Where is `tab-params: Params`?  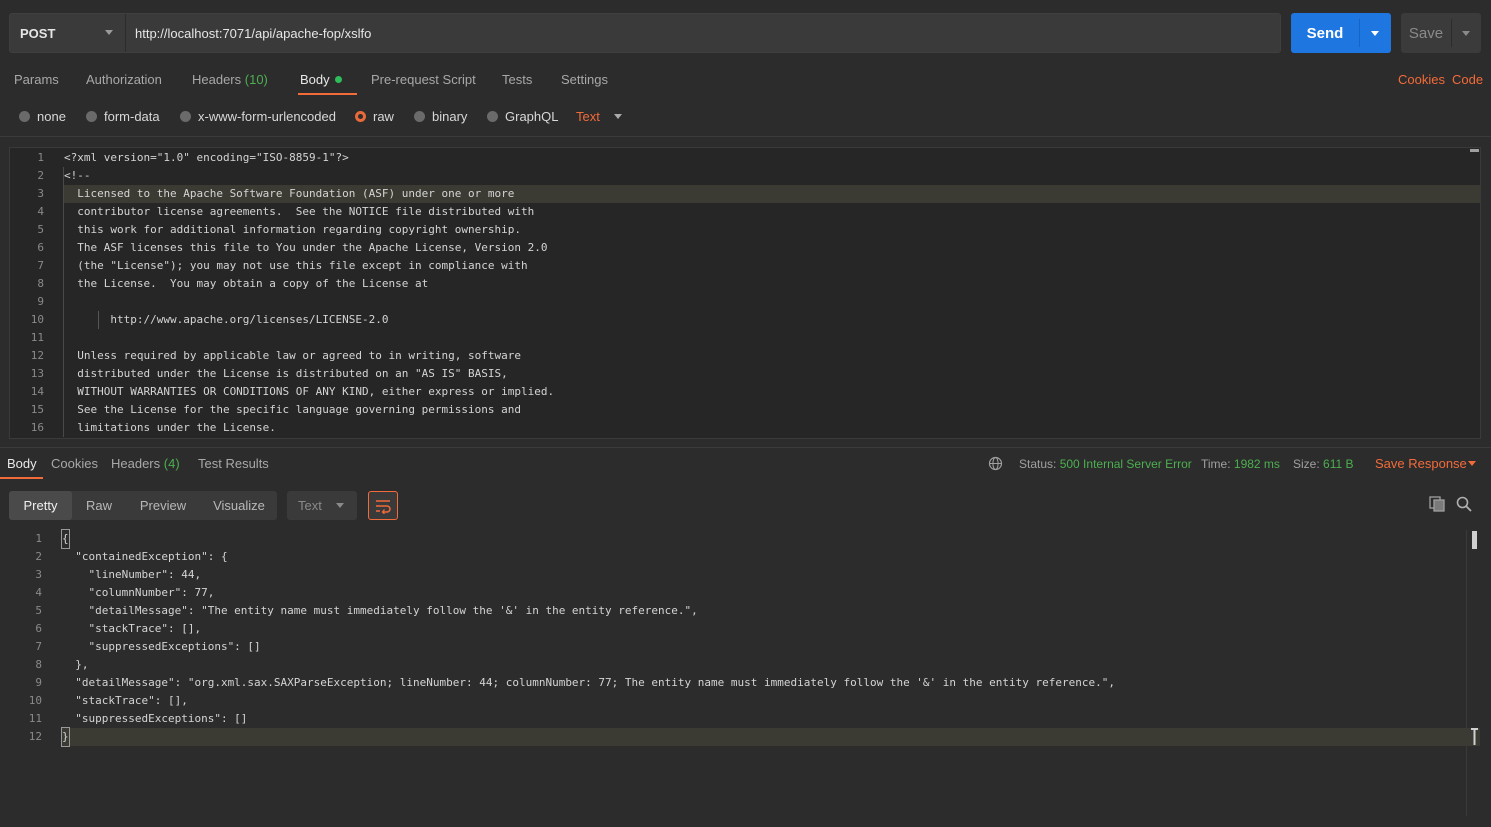
tab-params: Params is located at coordinates (36, 84).